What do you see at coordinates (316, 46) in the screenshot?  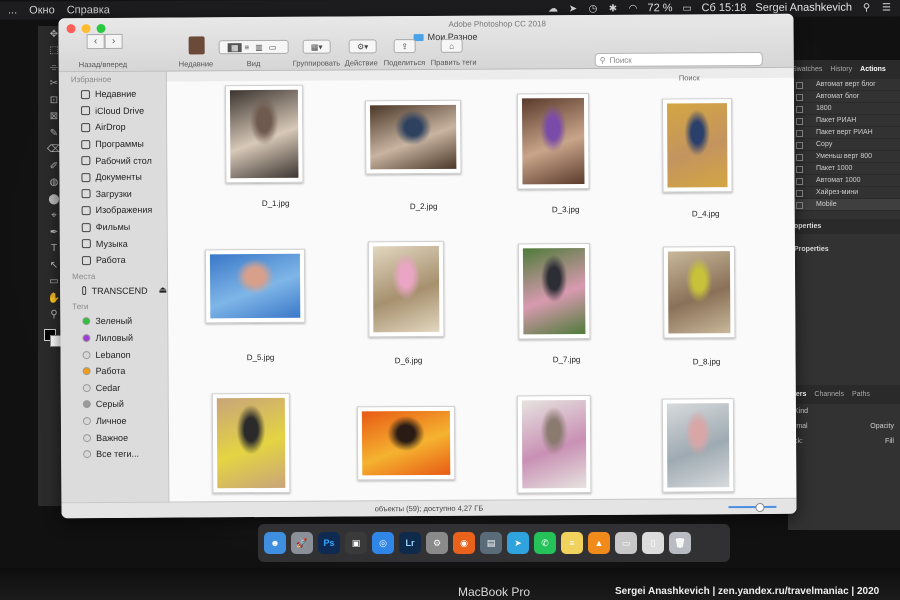 I see `group-button: ▦▾` at bounding box center [316, 46].